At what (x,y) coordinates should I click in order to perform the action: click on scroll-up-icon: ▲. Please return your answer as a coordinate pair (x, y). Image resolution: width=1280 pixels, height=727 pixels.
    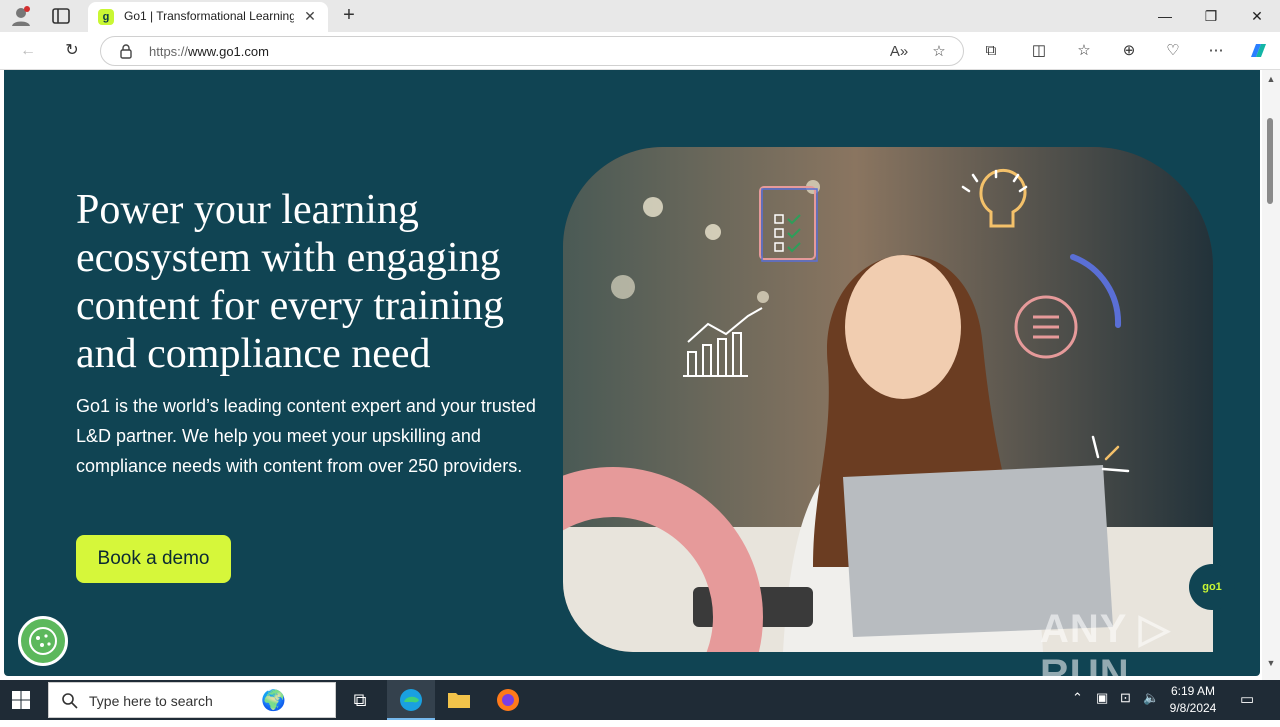
    Looking at the image, I should click on (1271, 80).